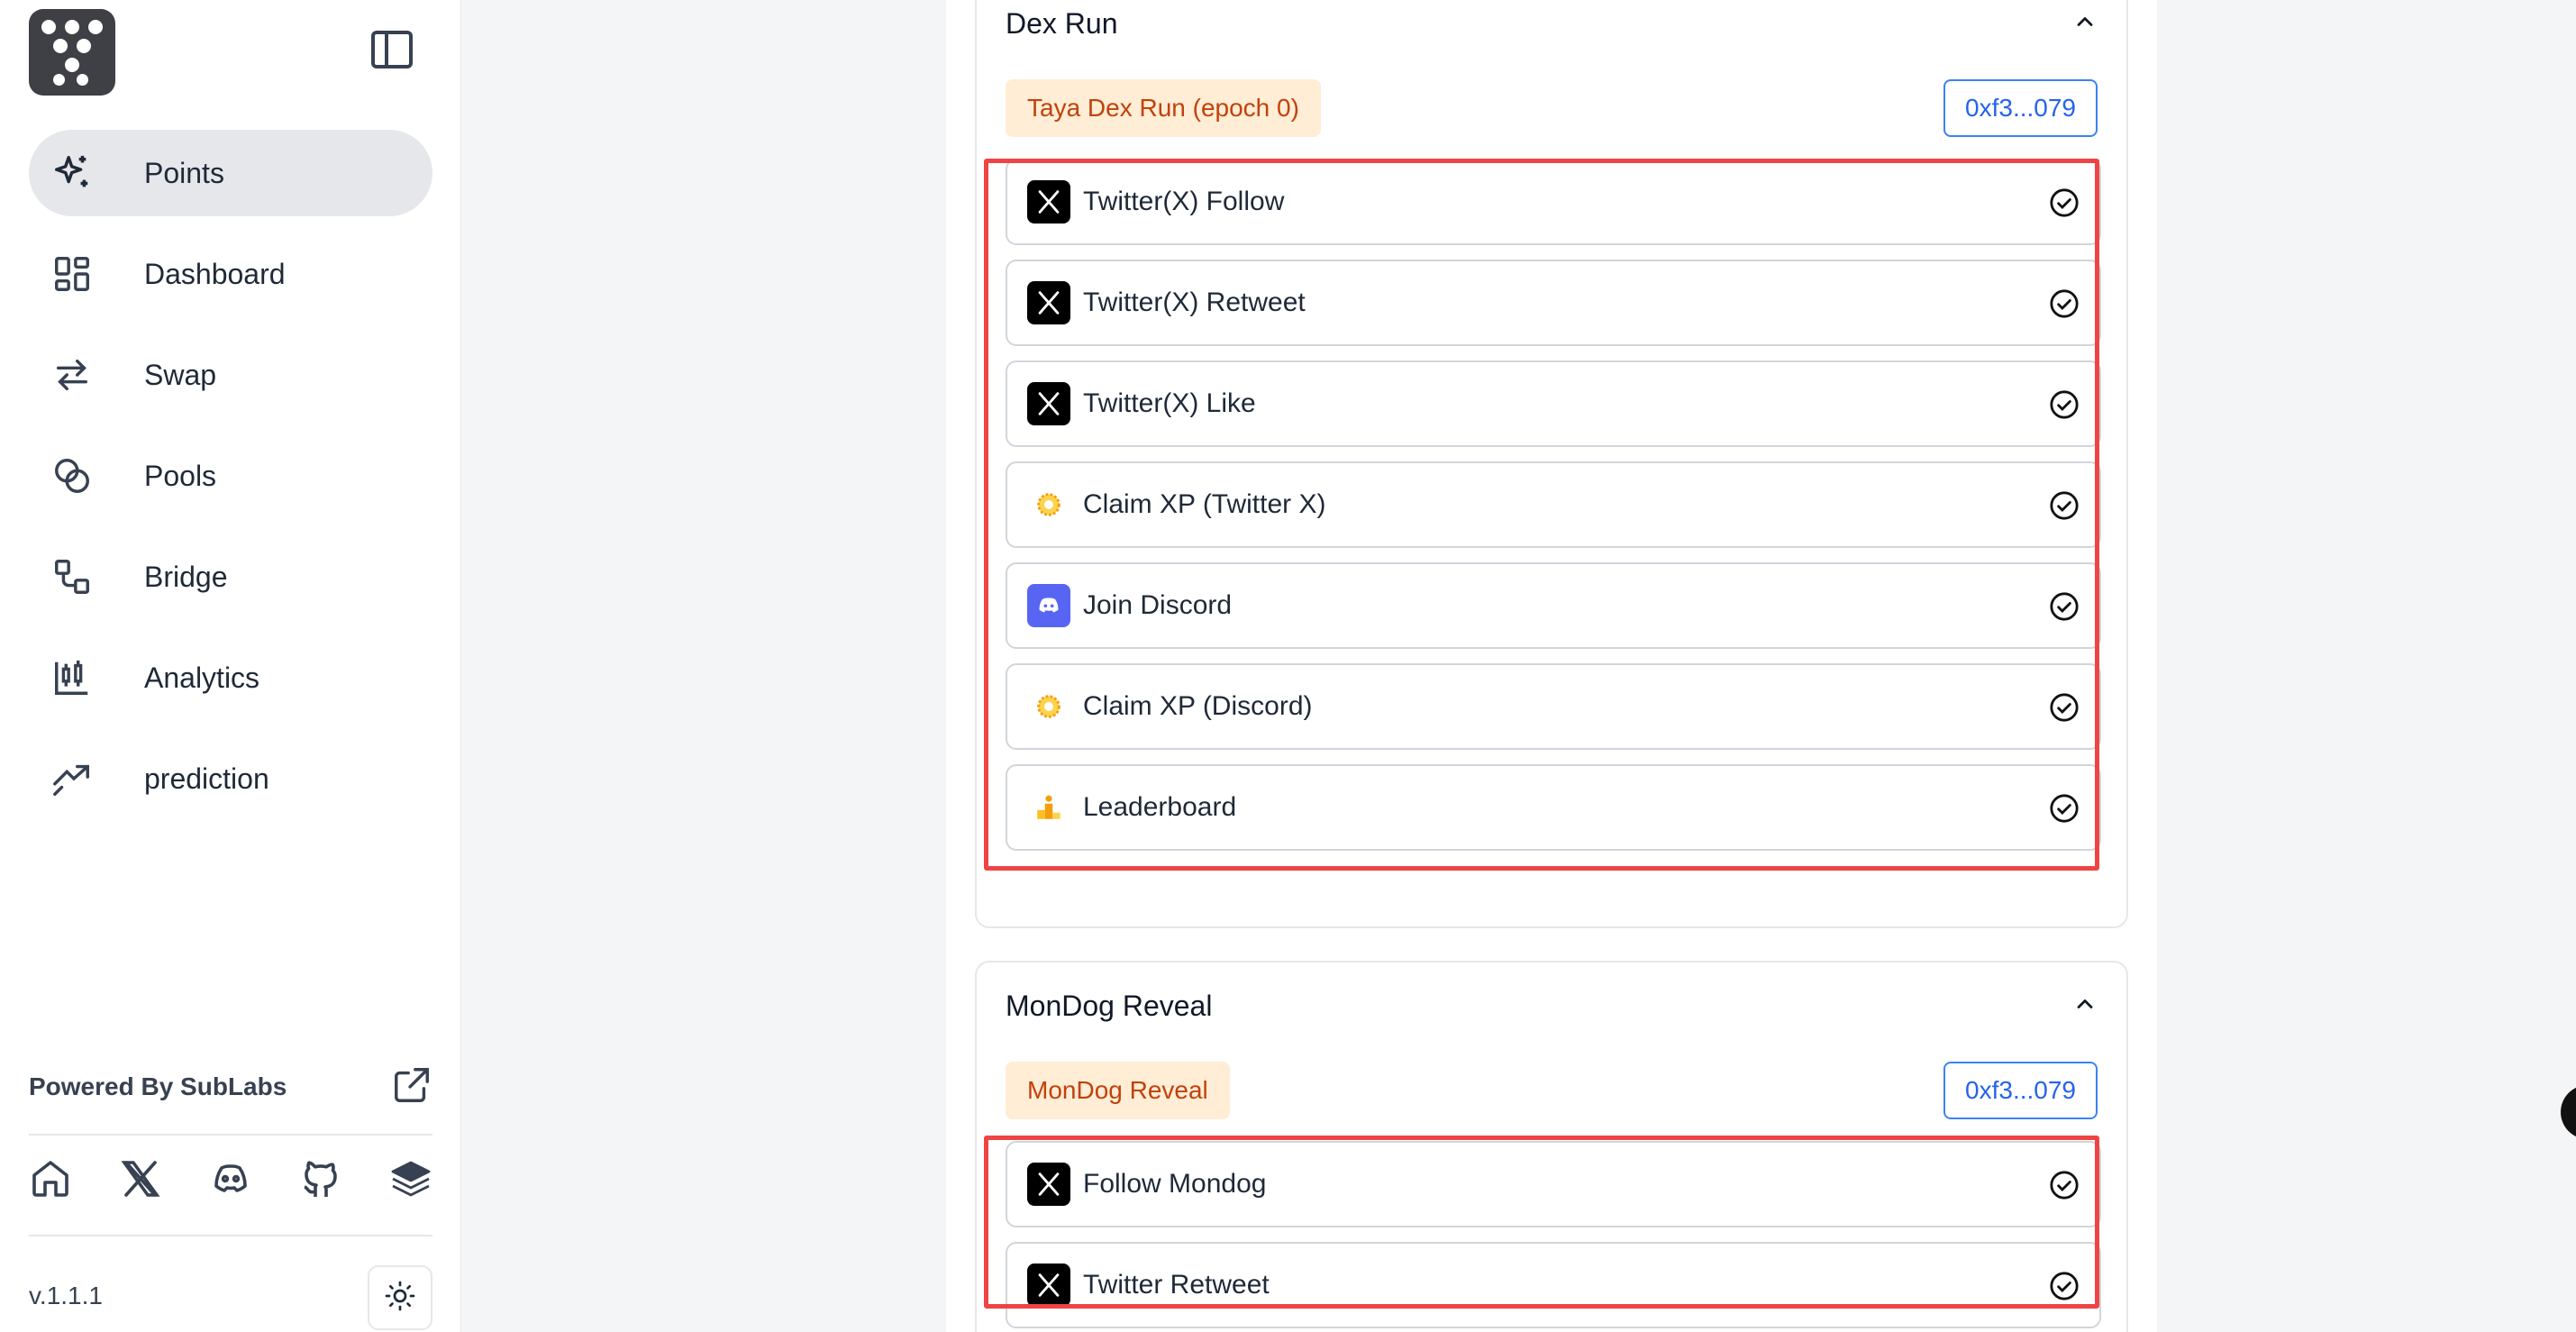 The height and width of the screenshot is (1332, 2576). I want to click on task-twitter-follow: Twitter(X) Follow, so click(1553, 202).